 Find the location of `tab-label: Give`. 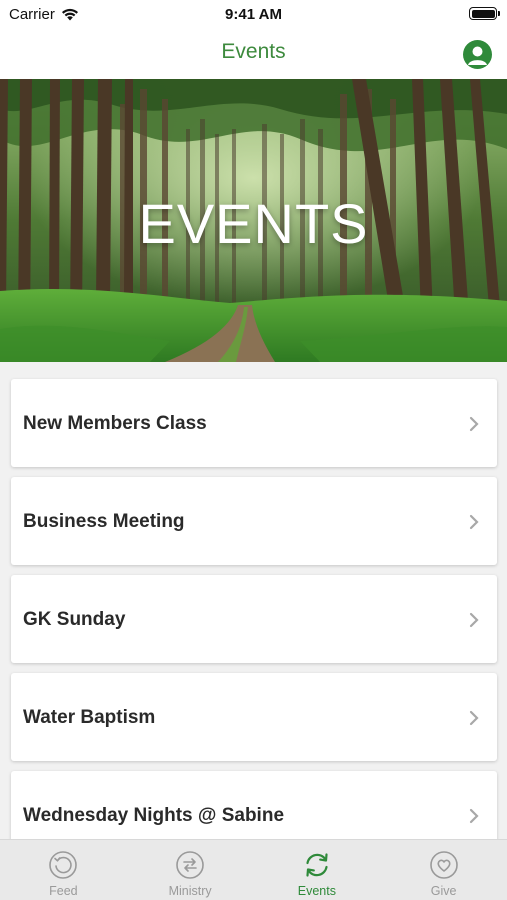

tab-label: Give is located at coordinates (443, 891).